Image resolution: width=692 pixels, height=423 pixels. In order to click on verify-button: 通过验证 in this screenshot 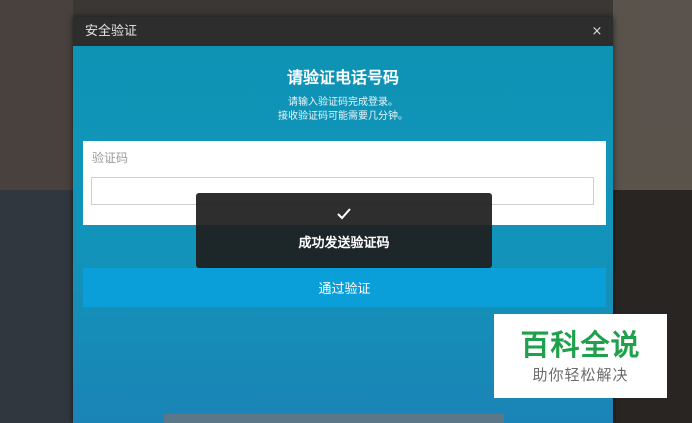, I will do `click(344, 287)`.